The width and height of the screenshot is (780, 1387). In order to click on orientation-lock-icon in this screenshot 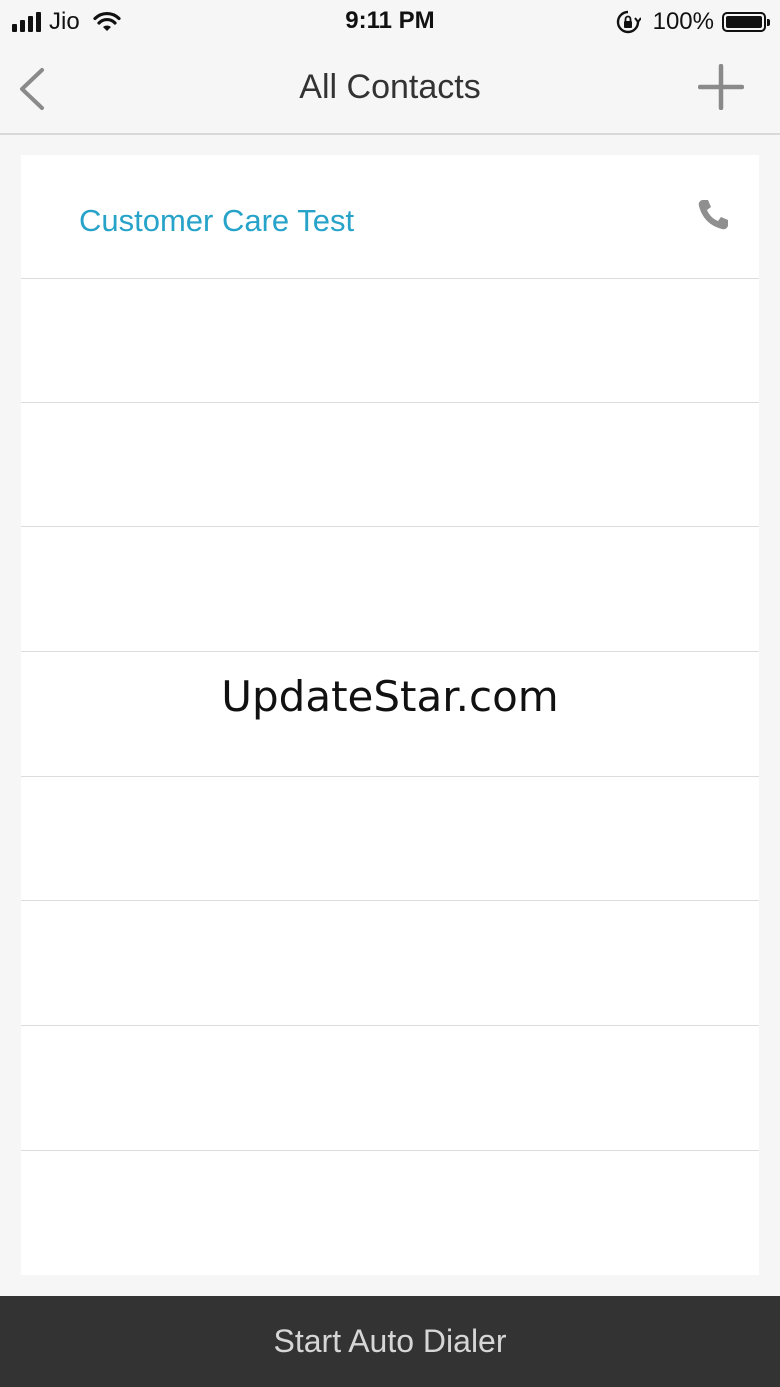, I will do `click(628, 22)`.